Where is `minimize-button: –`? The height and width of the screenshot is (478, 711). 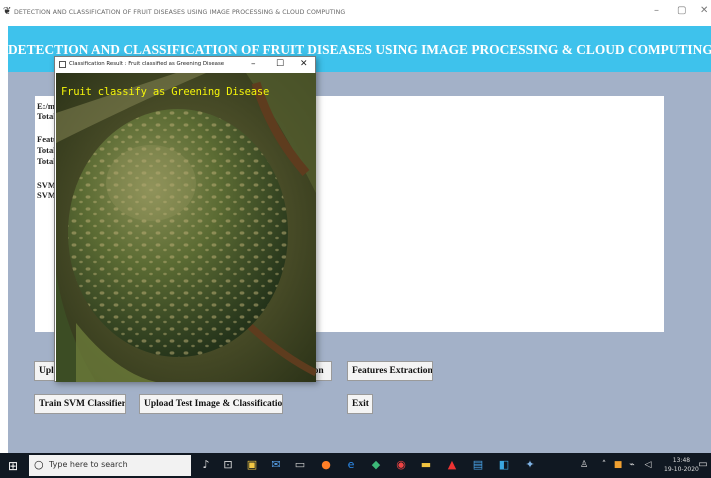 minimize-button: – is located at coordinates (656, 10).